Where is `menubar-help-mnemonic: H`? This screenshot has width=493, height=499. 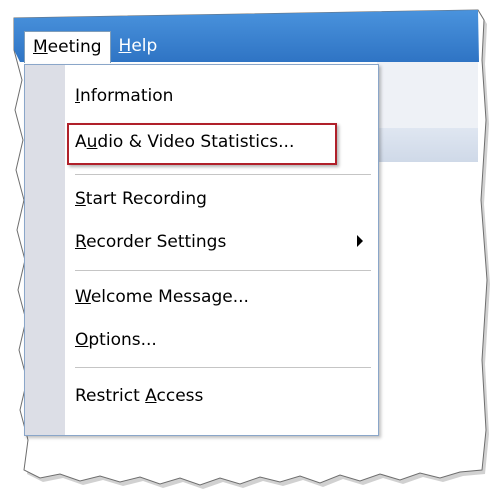 menubar-help-mnemonic: H is located at coordinates (125, 46).